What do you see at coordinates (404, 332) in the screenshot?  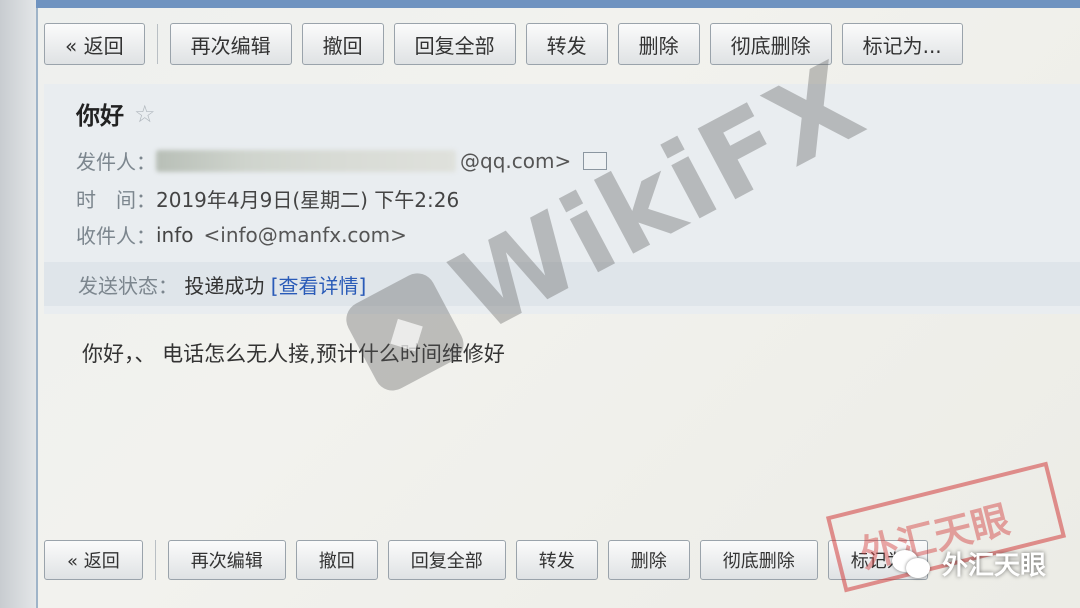 I see `eagle-logo-icon: ◆` at bounding box center [404, 332].